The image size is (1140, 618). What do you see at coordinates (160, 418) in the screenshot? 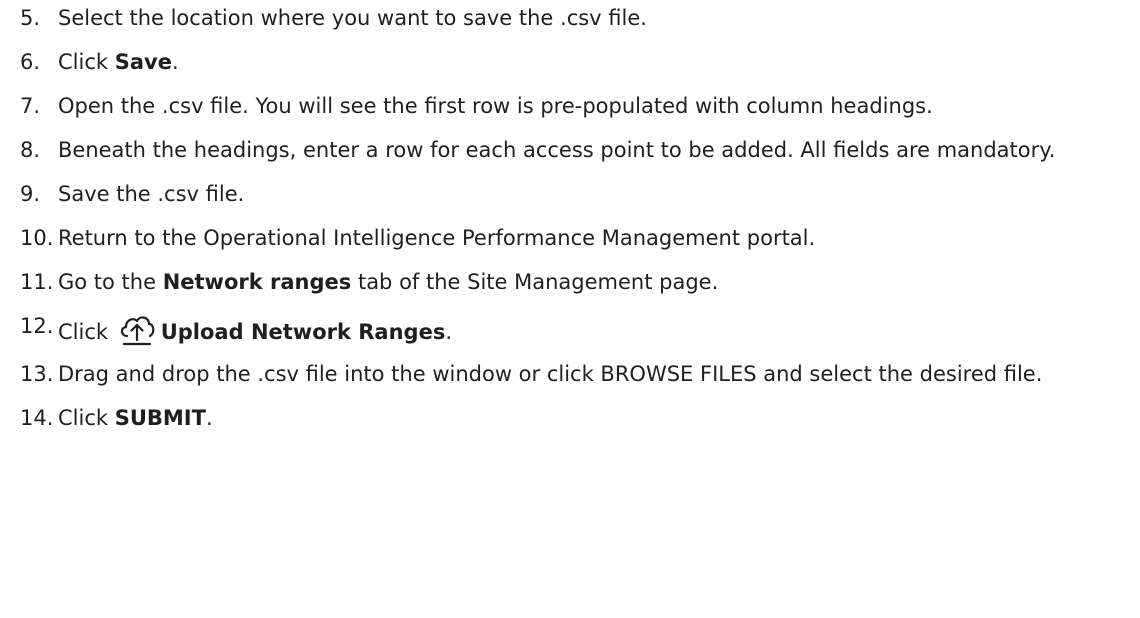
I see `step-emphasis: SUBMIT` at bounding box center [160, 418].